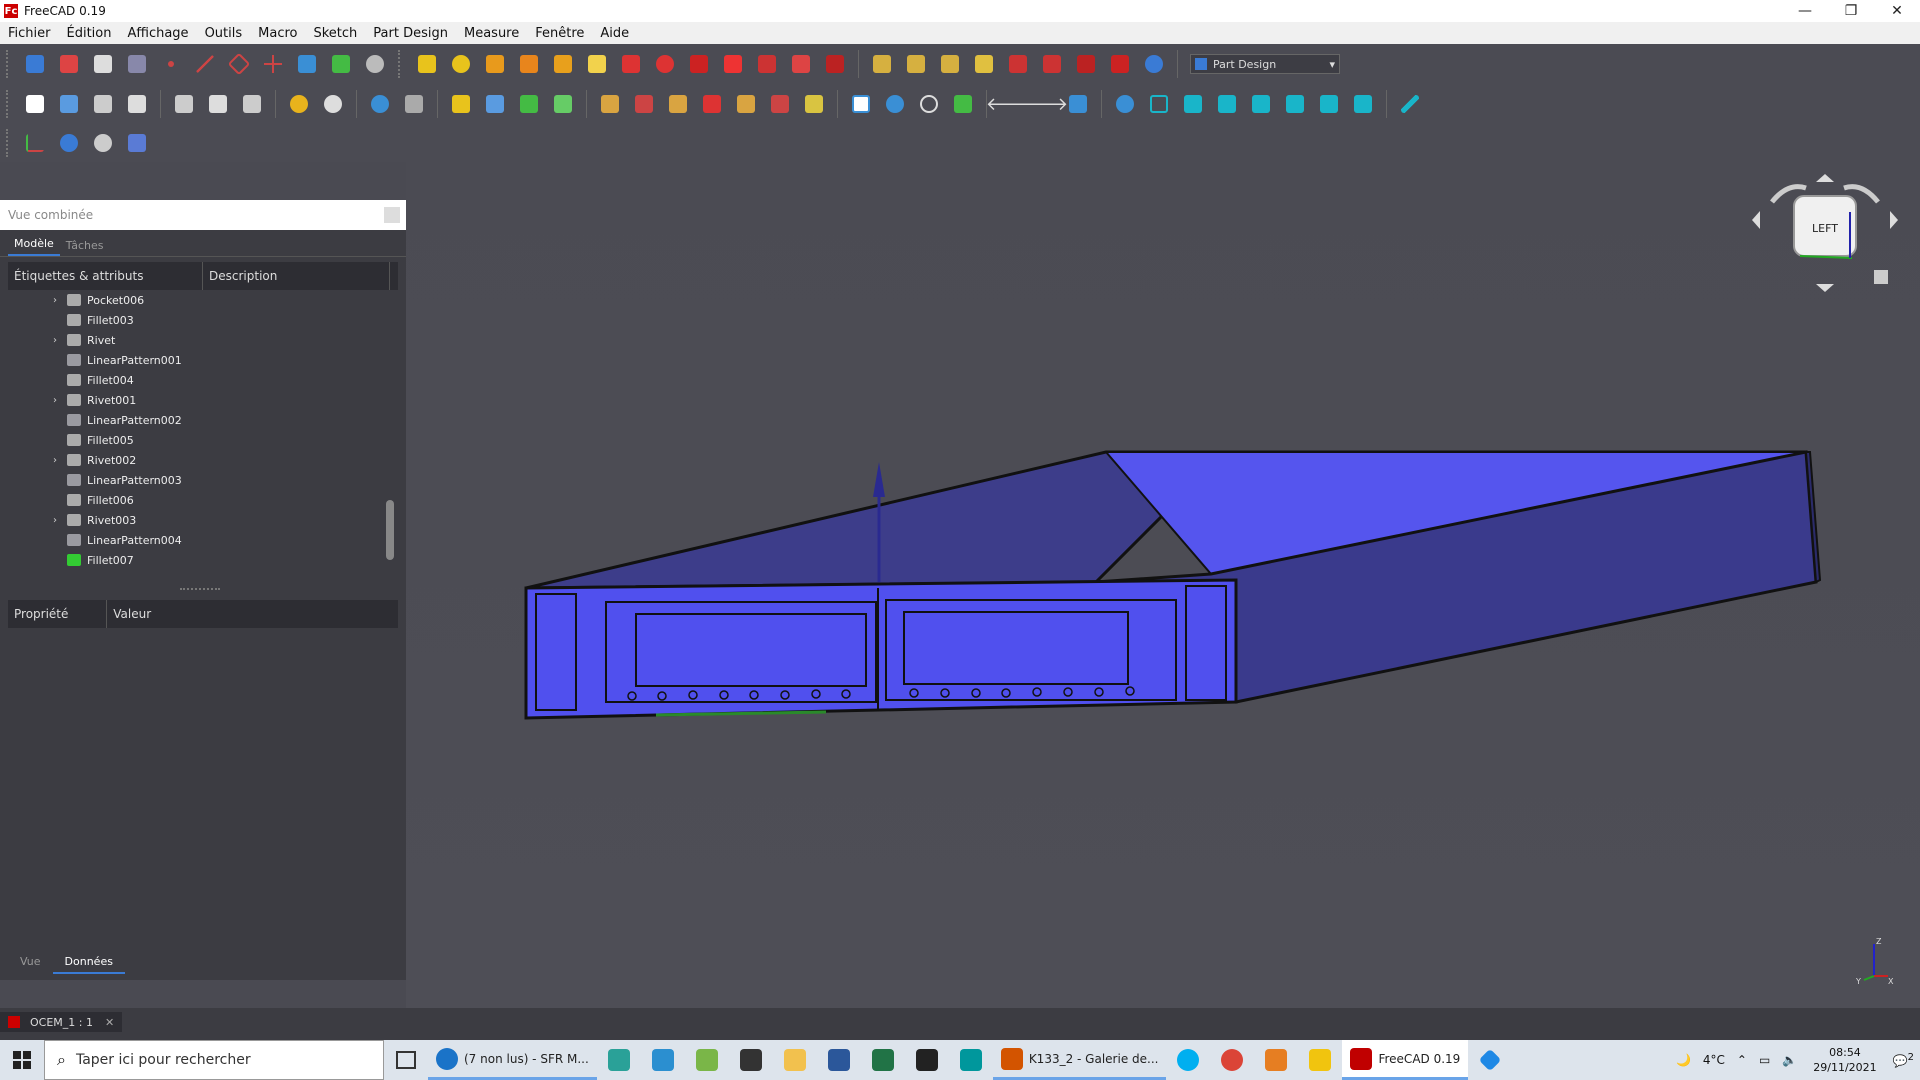 The width and height of the screenshot is (1920, 1080). Describe the element at coordinates (157, 33) in the screenshot. I see `menu-affichage: Affichage` at that location.